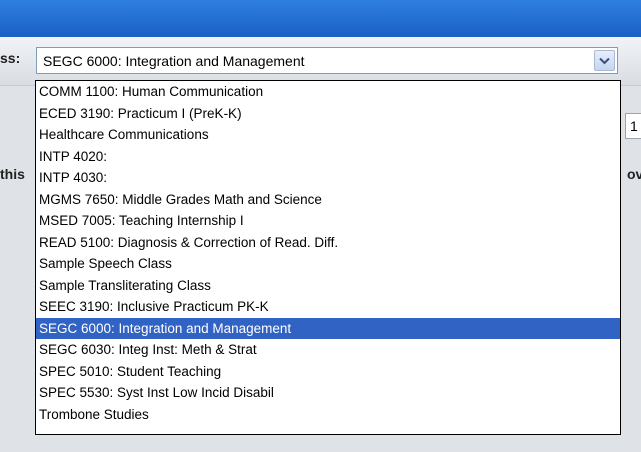 This screenshot has height=452, width=641. Describe the element at coordinates (328, 157) in the screenshot. I see `dropdown-option: INTP 4020:` at that location.